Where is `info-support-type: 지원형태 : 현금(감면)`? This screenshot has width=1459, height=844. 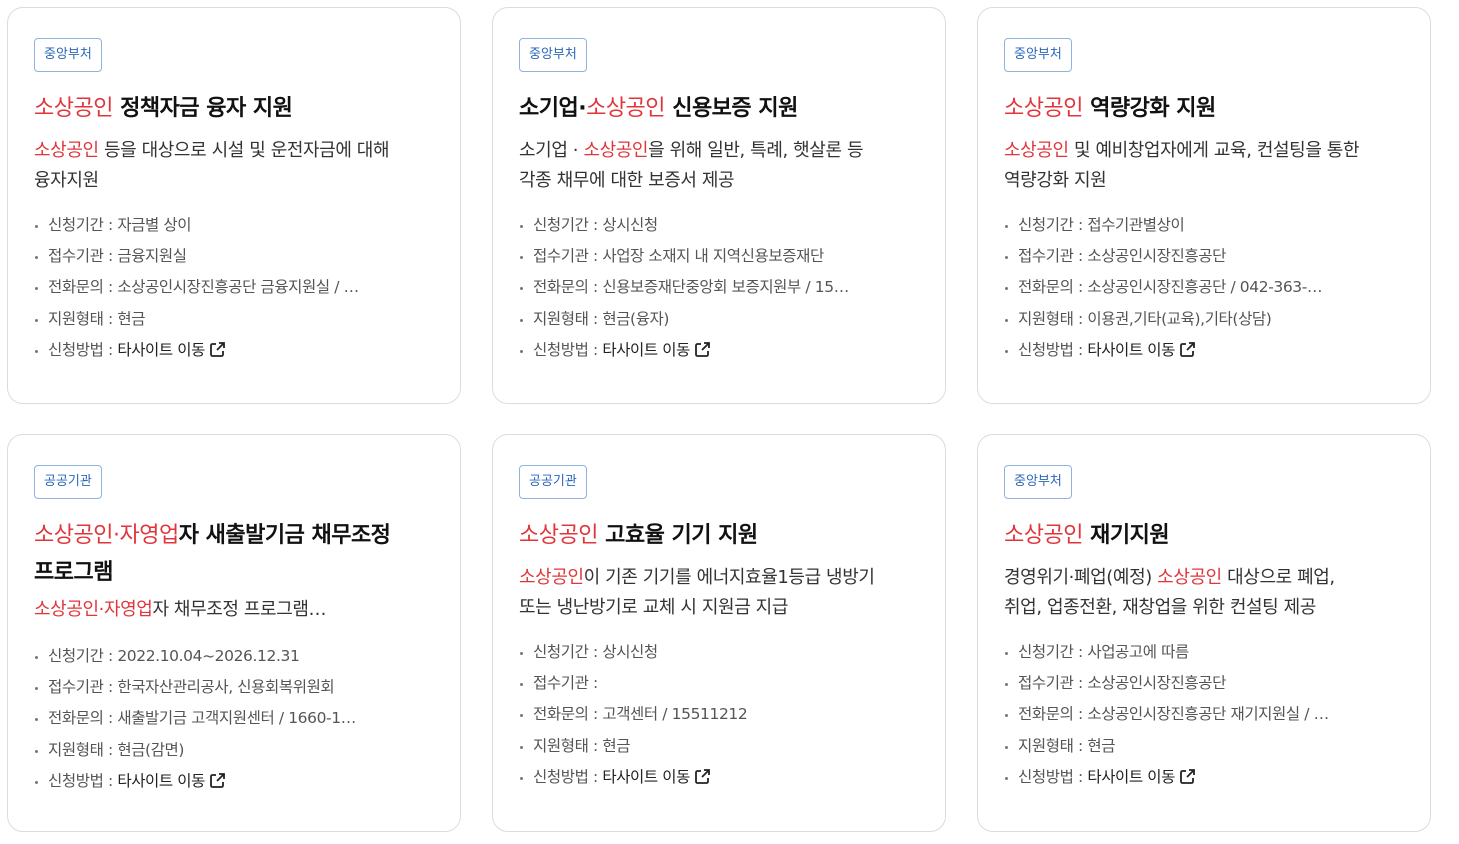 info-support-type: 지원형태 : 현금(감면) is located at coordinates (235, 750).